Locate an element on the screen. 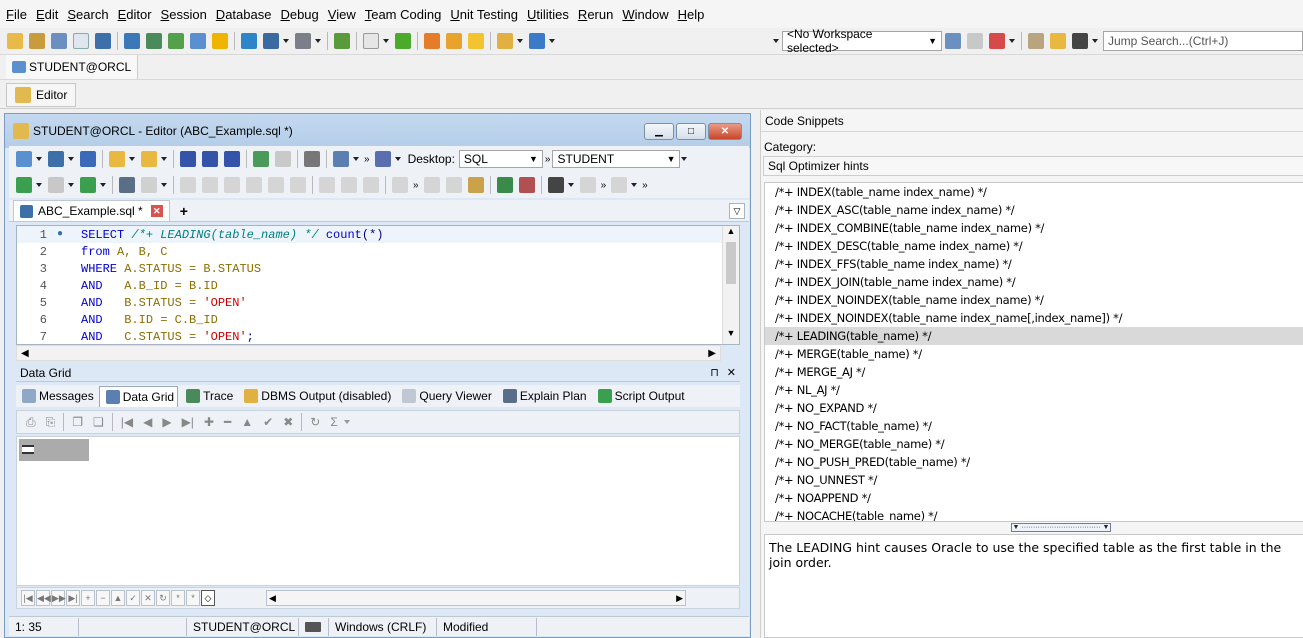 This screenshot has height=638, width=1303. workspace-icon is located at coordinates (953, 41).